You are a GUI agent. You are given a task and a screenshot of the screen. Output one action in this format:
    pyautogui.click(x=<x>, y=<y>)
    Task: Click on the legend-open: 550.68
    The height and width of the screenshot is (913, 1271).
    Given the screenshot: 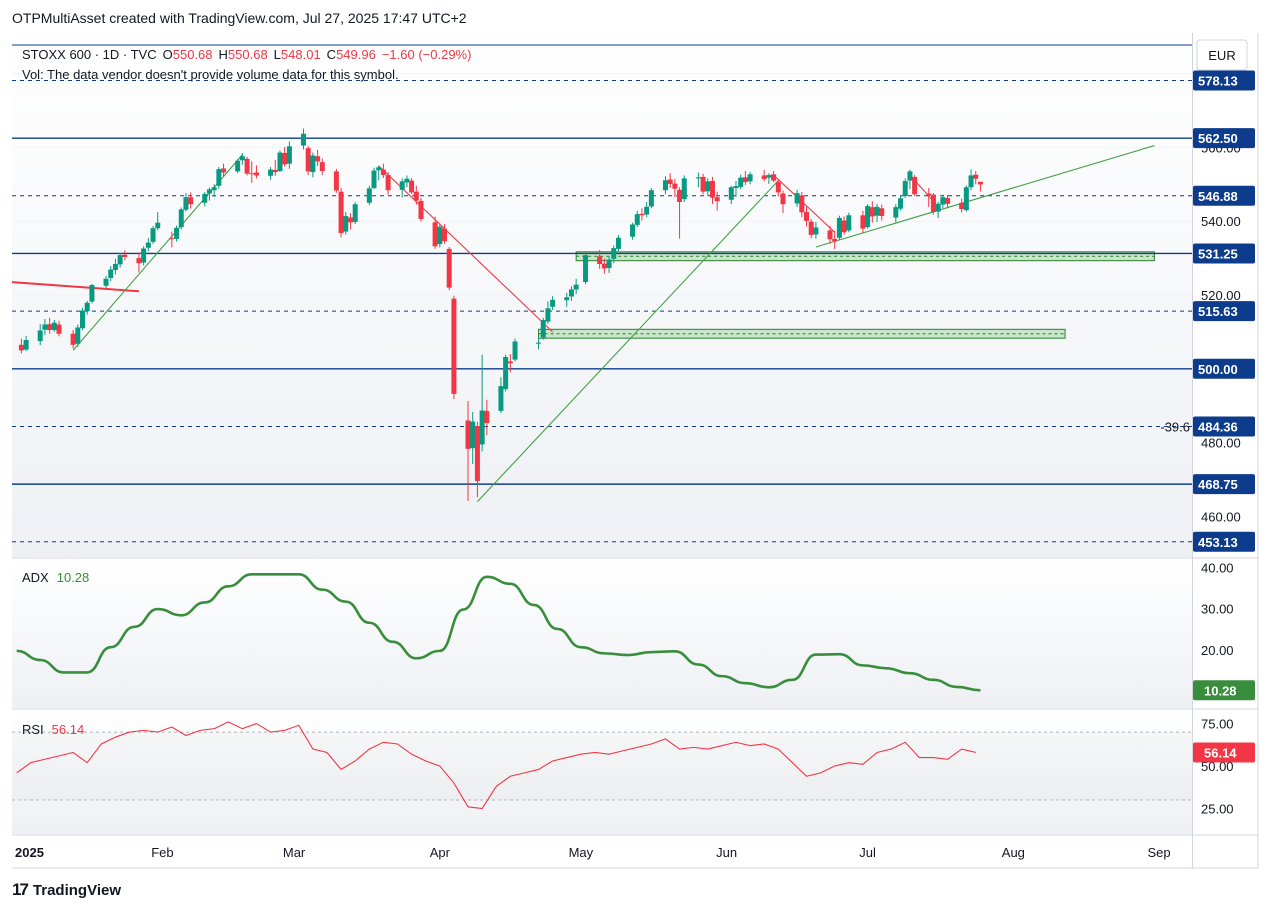 What is the action you would take?
    pyautogui.click(x=193, y=54)
    